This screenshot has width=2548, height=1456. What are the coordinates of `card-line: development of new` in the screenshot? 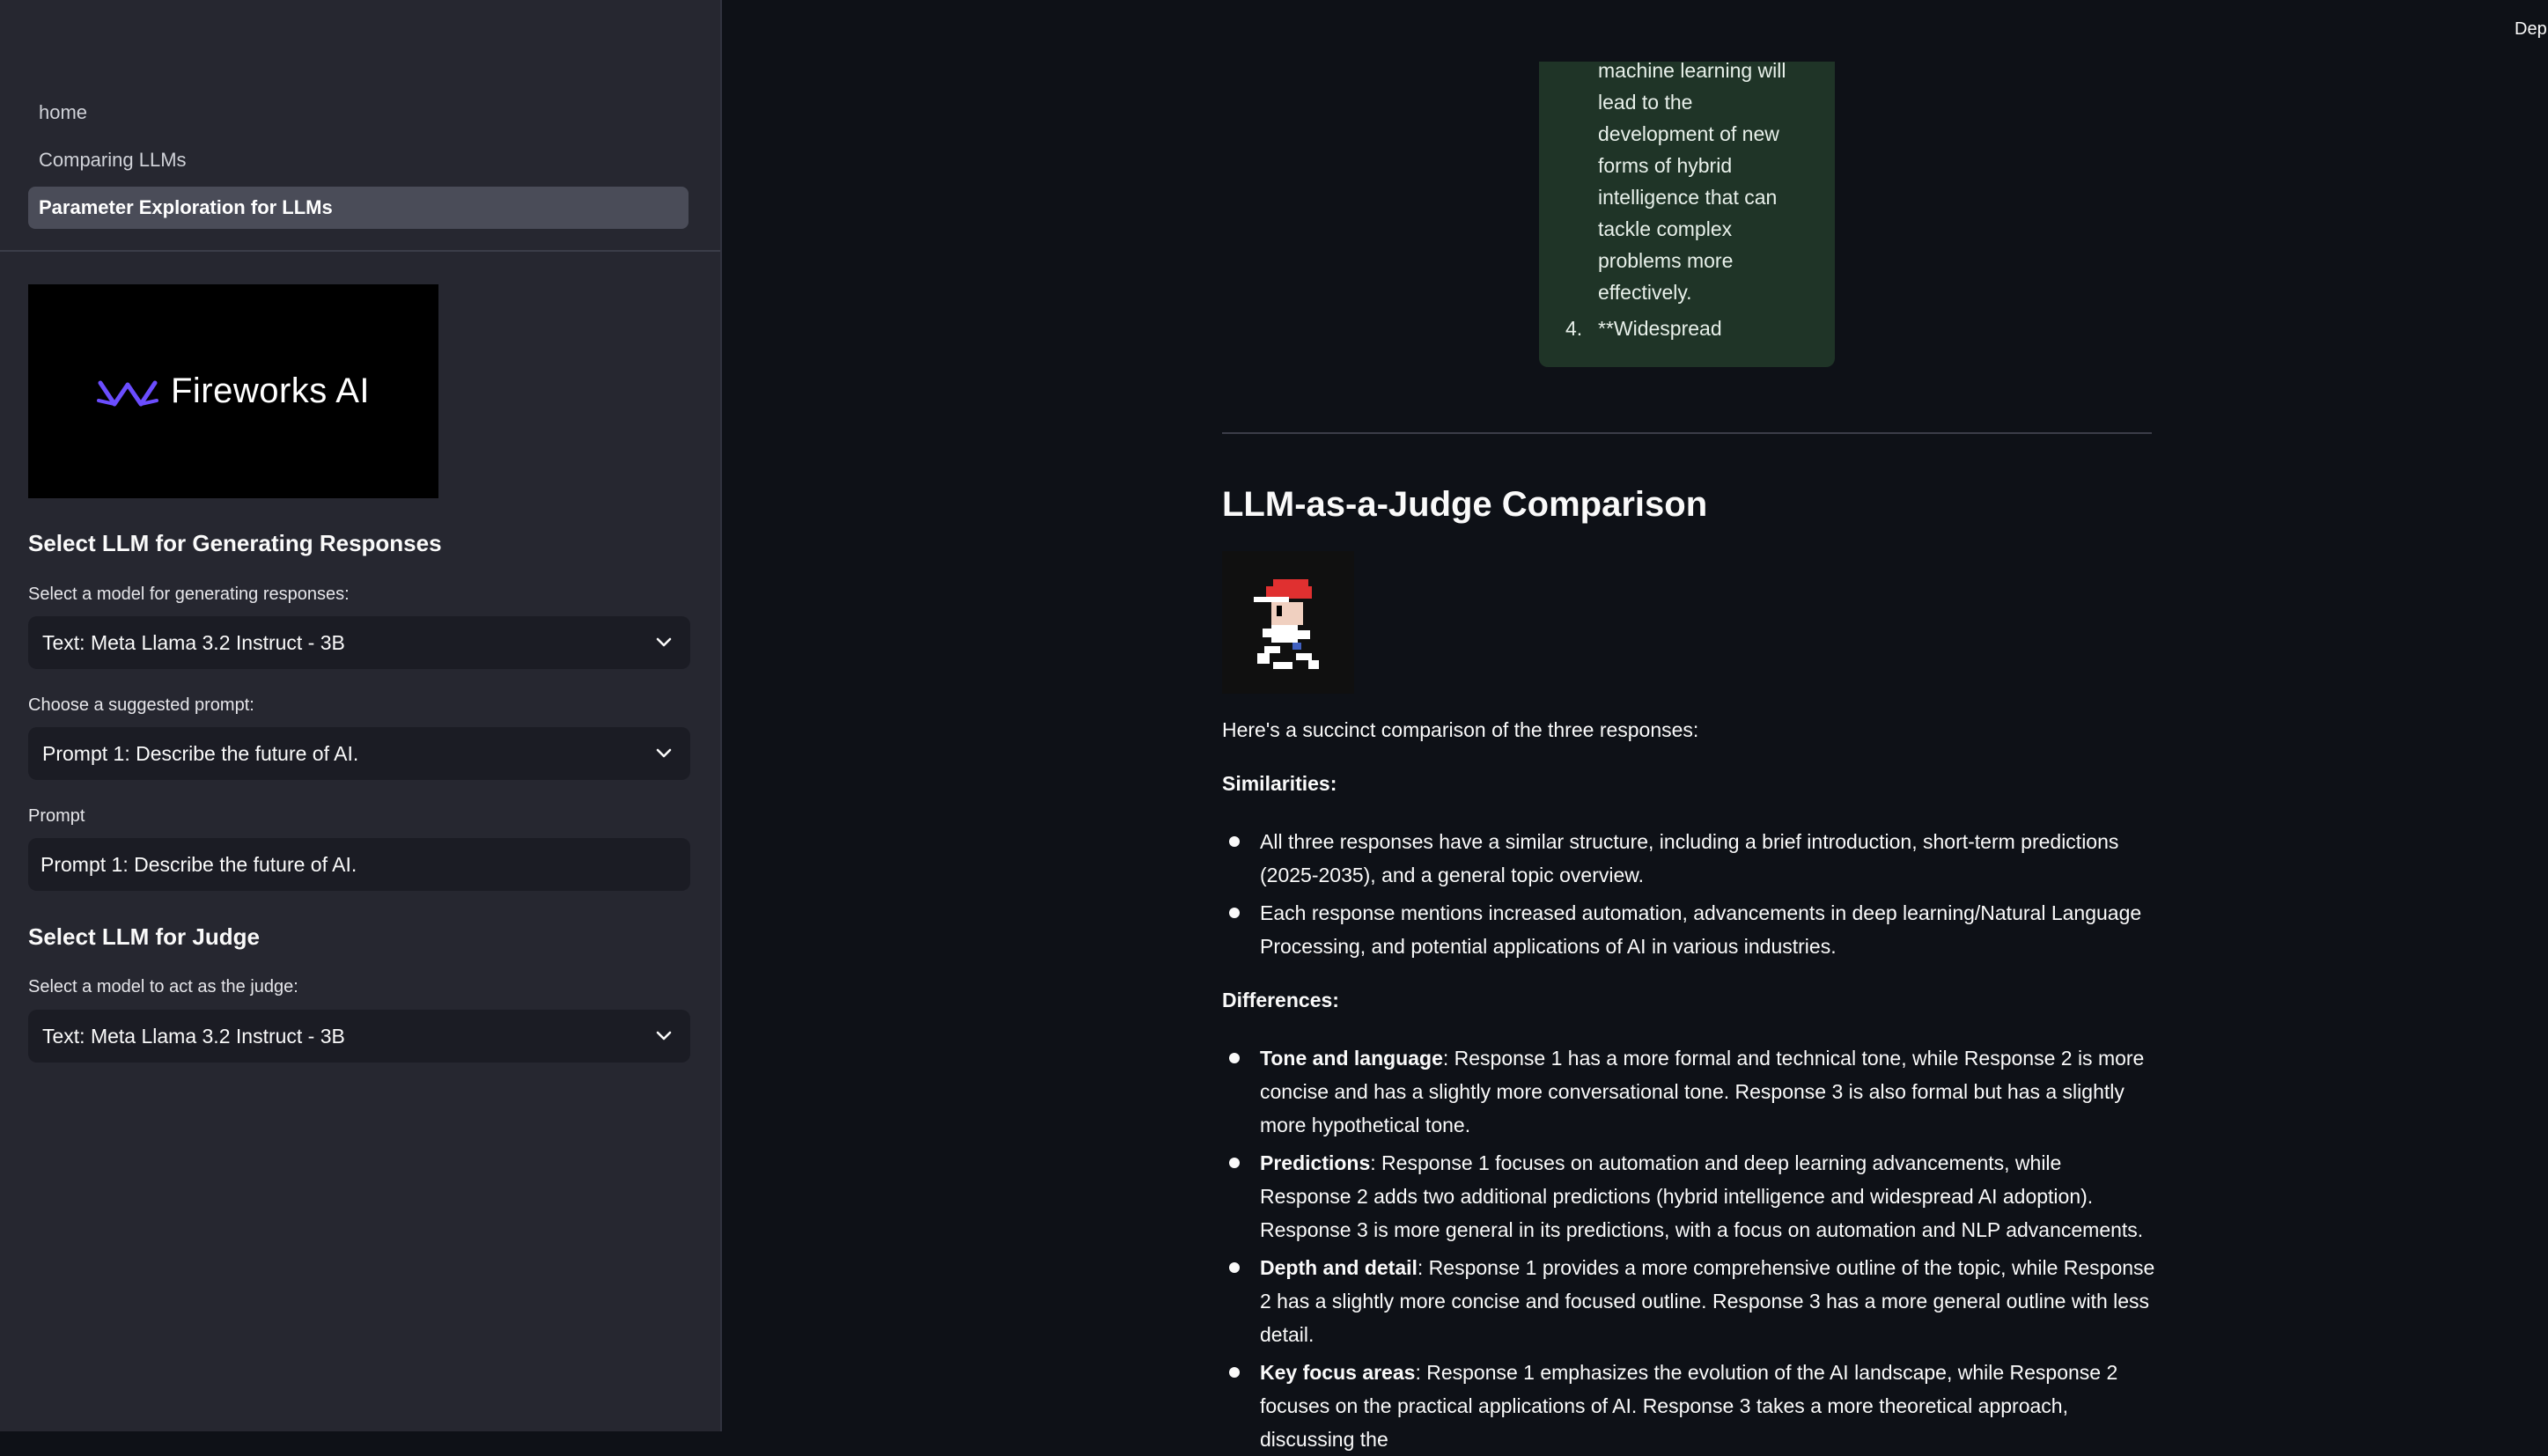 It's located at (1688, 133).